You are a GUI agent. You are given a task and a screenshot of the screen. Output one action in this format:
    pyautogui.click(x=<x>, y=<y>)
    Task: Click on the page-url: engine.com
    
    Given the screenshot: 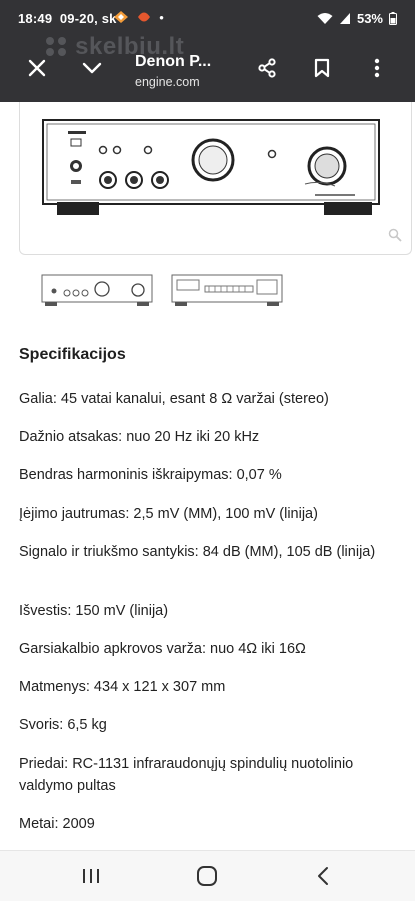 What is the action you would take?
    pyautogui.click(x=167, y=82)
    